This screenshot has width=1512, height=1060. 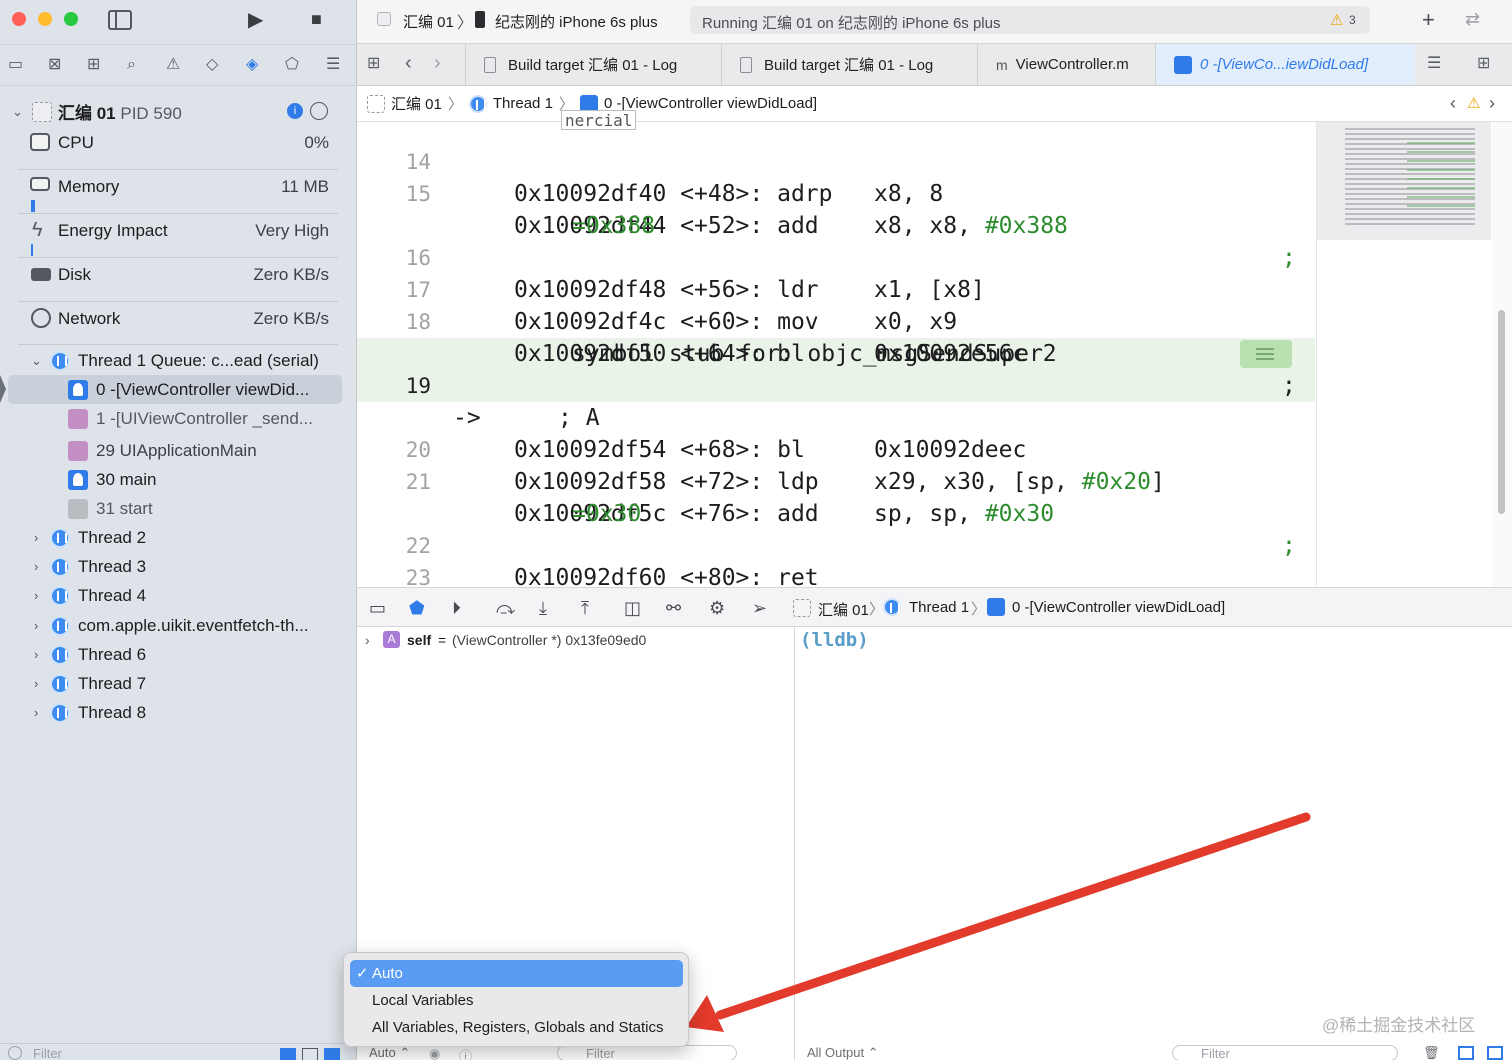 I want to click on process-row: ⌄ 汇编 01 PID 590 i, so click(x=178, y=111).